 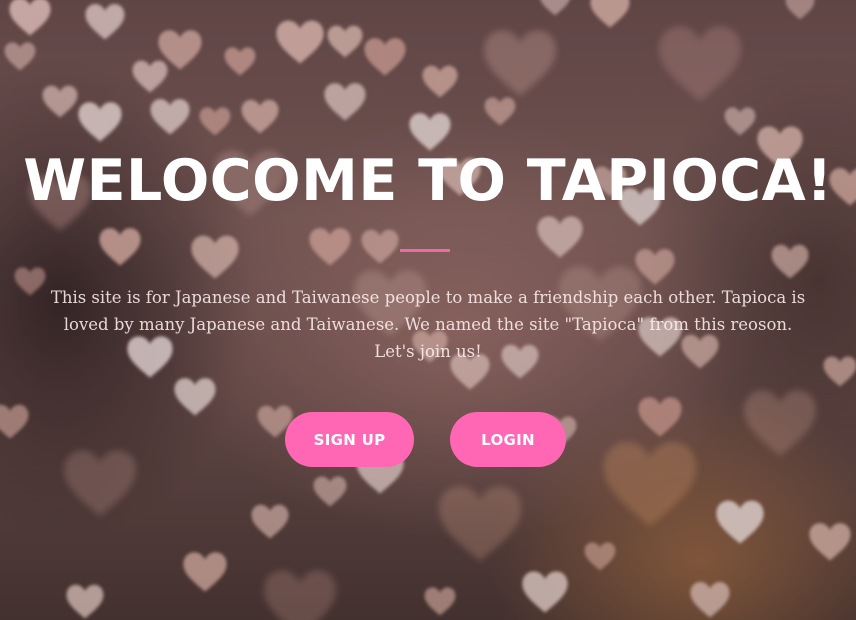 What do you see at coordinates (349, 439) in the screenshot?
I see `sign-up-button: SIGN UP` at bounding box center [349, 439].